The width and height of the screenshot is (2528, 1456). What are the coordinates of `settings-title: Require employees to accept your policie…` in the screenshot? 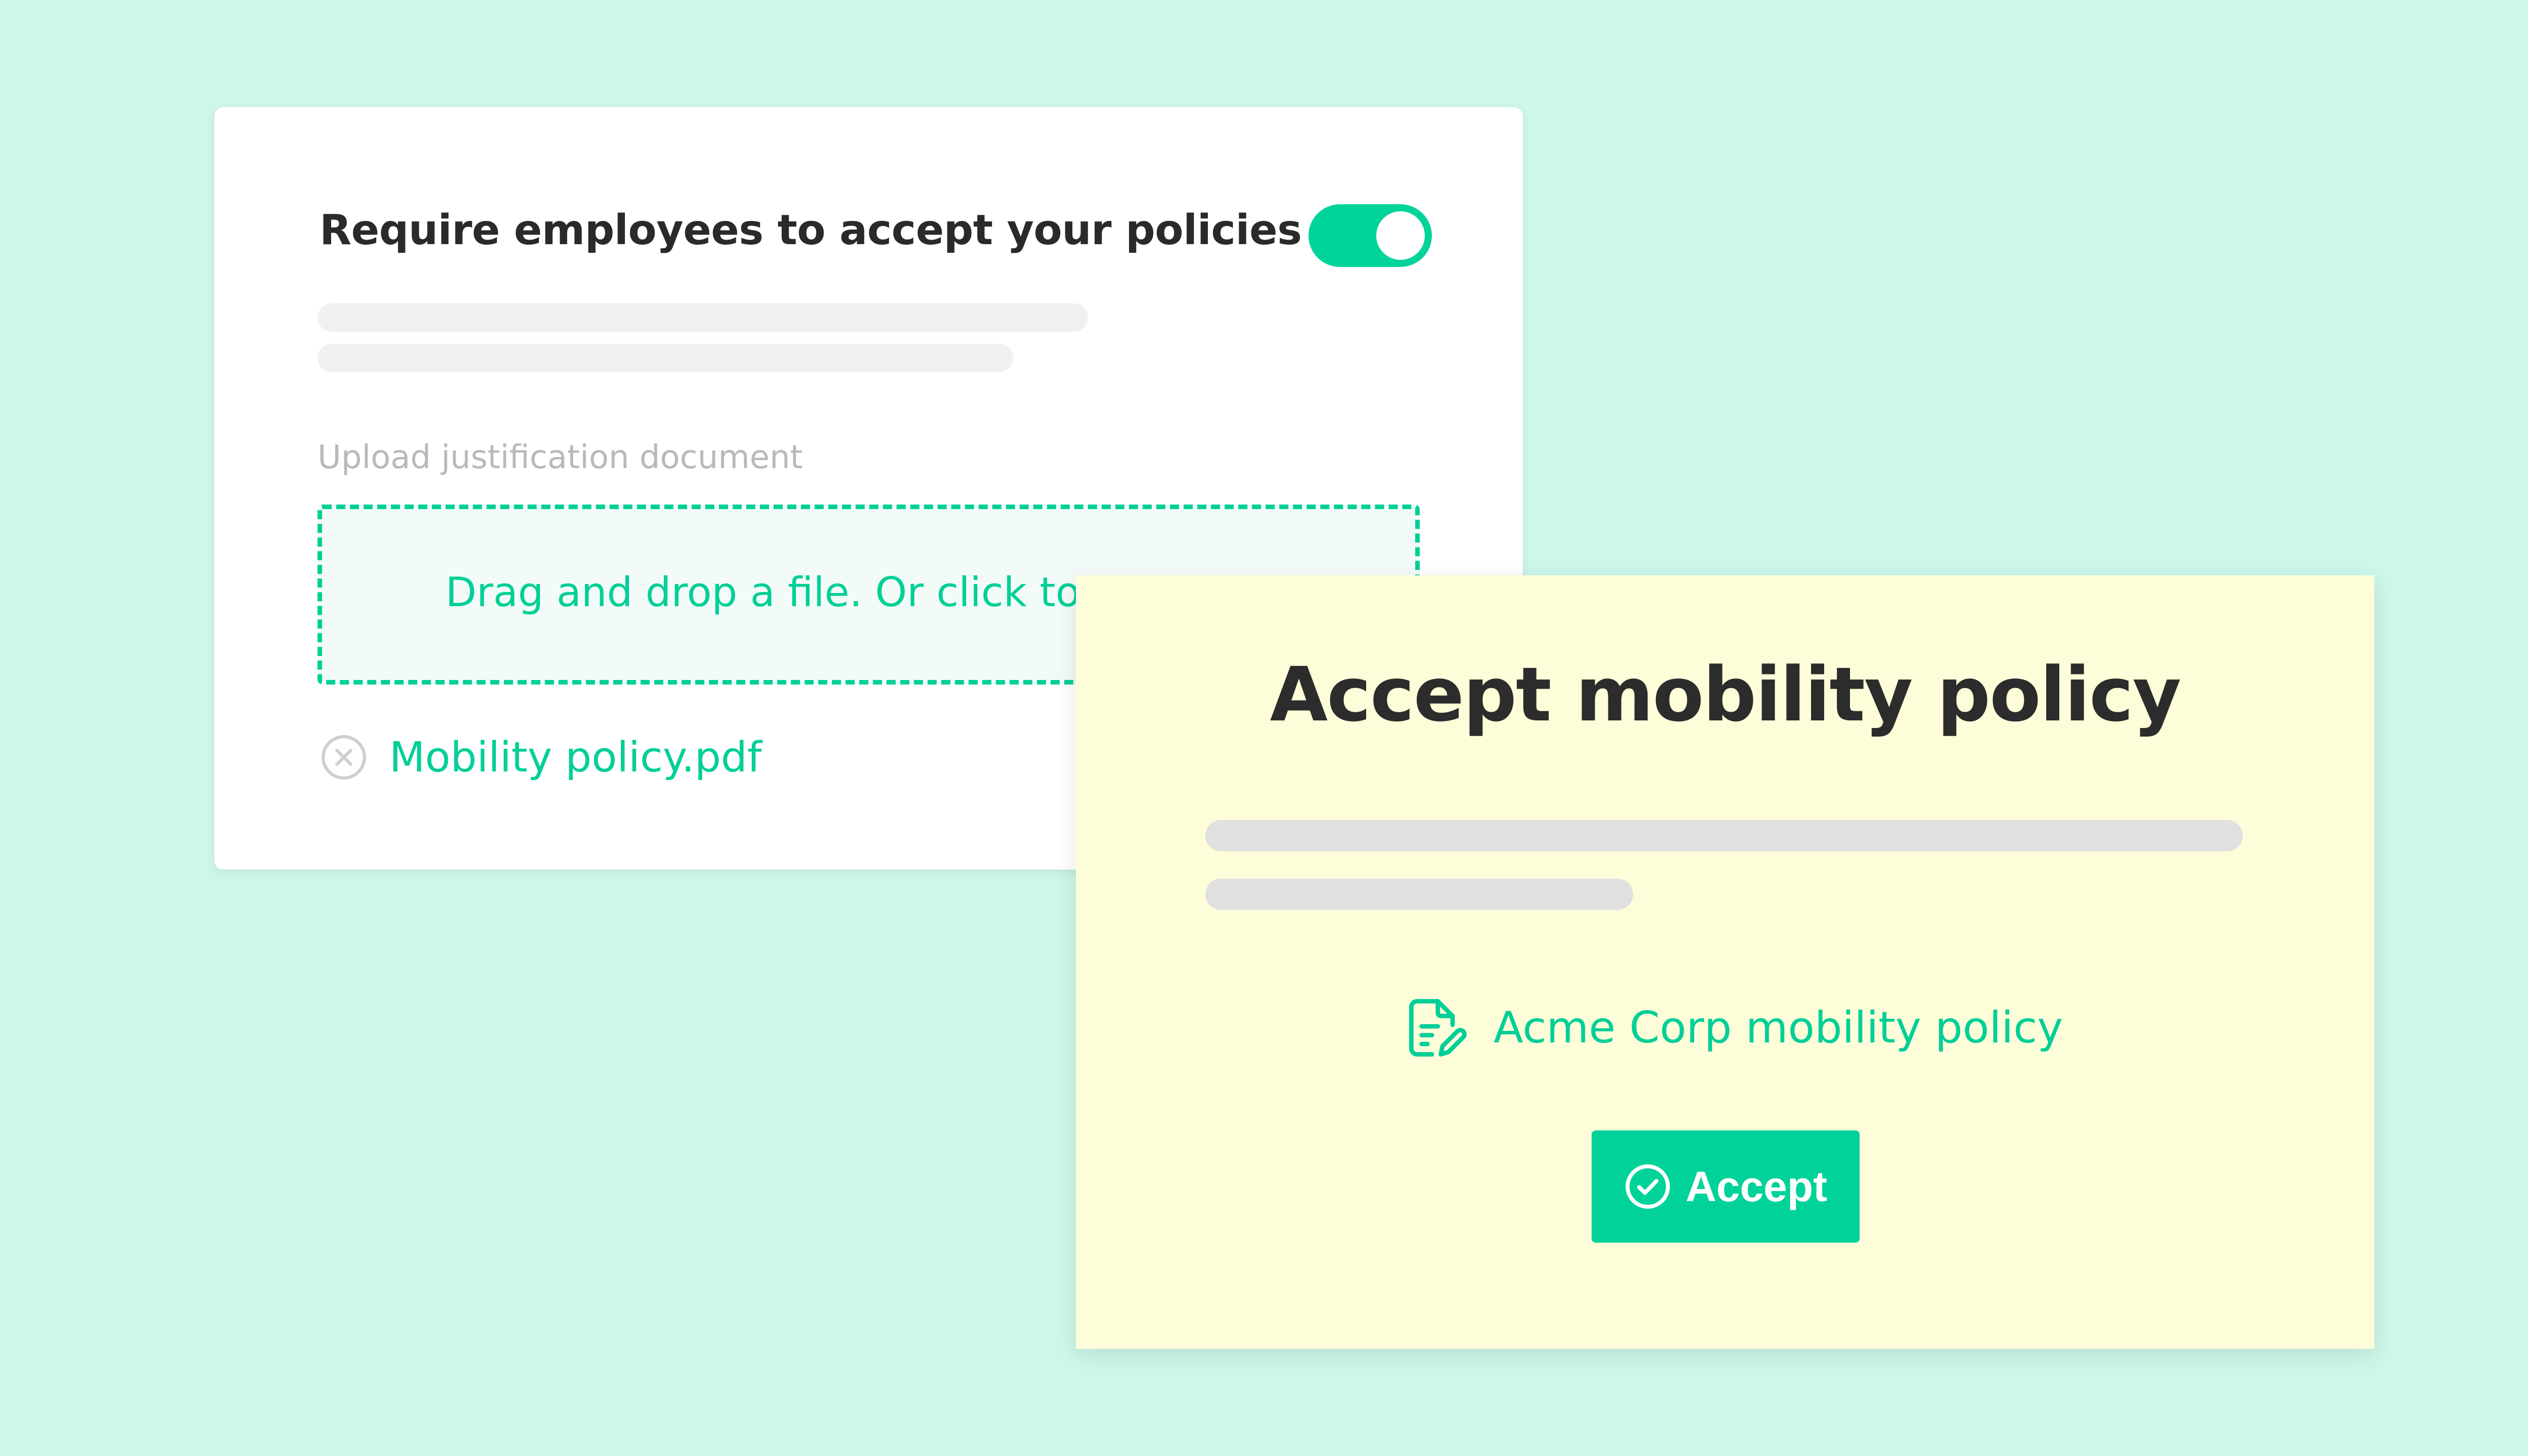 It's located at (811, 230).